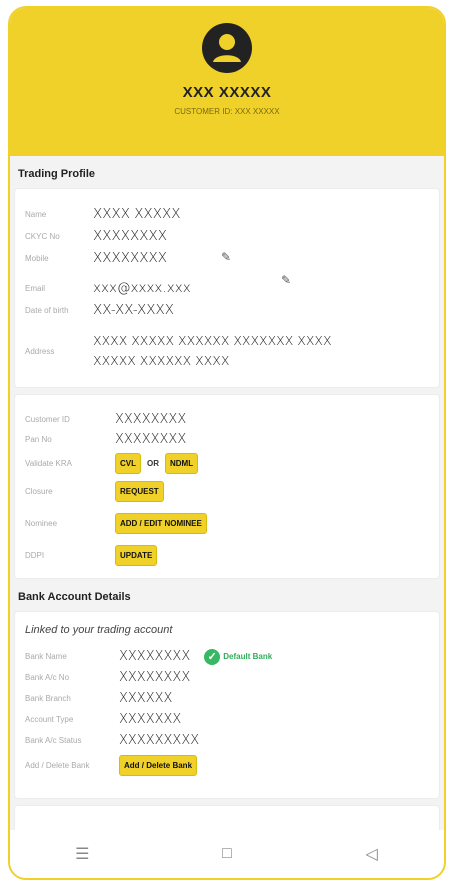 The width and height of the screenshot is (453, 884). What do you see at coordinates (99, 630) in the screenshot?
I see `linked-account-text: Linked to your trading account` at bounding box center [99, 630].